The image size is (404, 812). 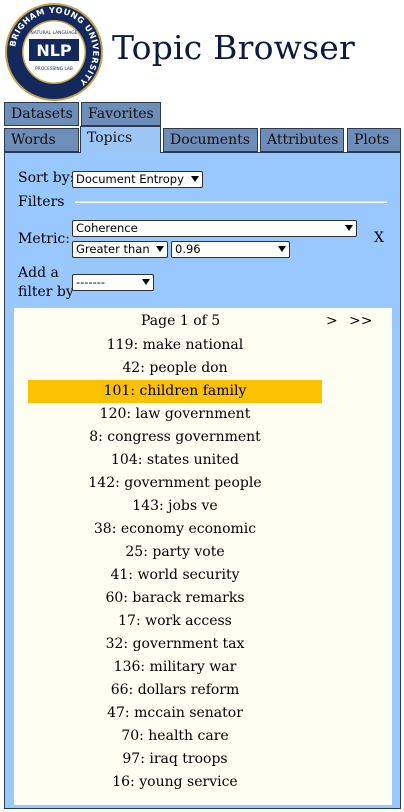 What do you see at coordinates (175, 437) in the screenshot?
I see `topic-list-item: 8: congress government` at bounding box center [175, 437].